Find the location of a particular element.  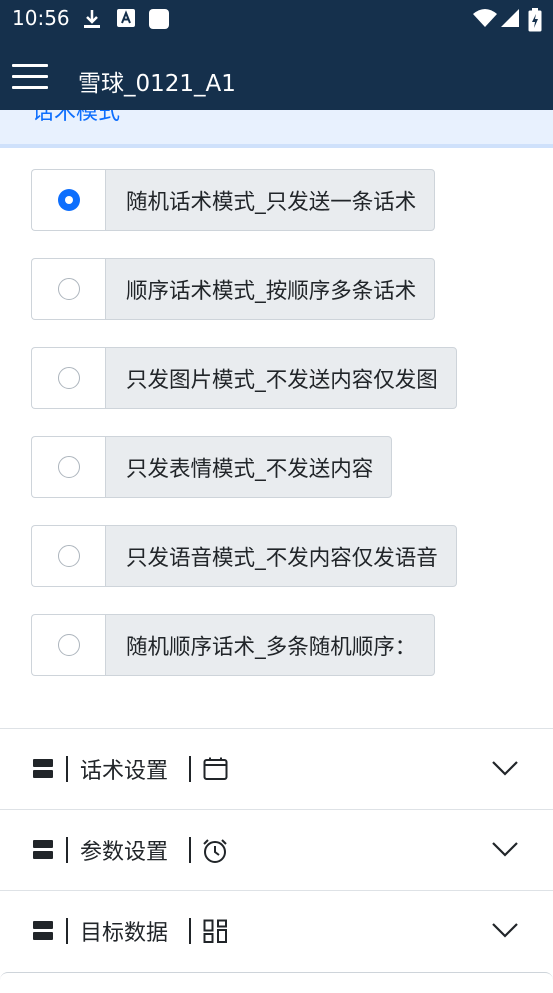

mode-option: 只发语音模式_不发内容仅发语音 is located at coordinates (244, 556).